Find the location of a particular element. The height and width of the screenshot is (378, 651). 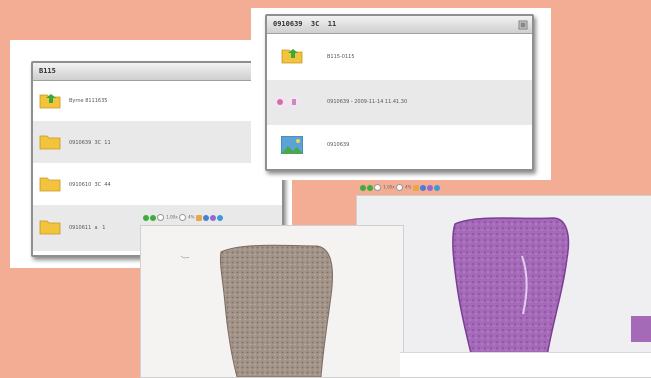

slide-thumbnail-icon is located at coordinates (288, 102).